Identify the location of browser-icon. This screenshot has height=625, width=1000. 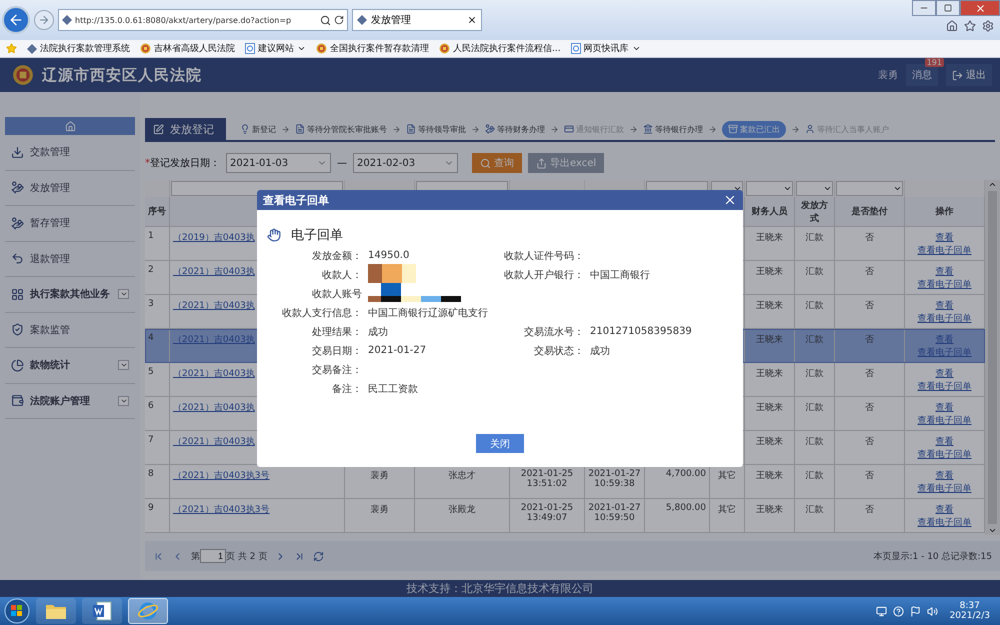
(148, 611).